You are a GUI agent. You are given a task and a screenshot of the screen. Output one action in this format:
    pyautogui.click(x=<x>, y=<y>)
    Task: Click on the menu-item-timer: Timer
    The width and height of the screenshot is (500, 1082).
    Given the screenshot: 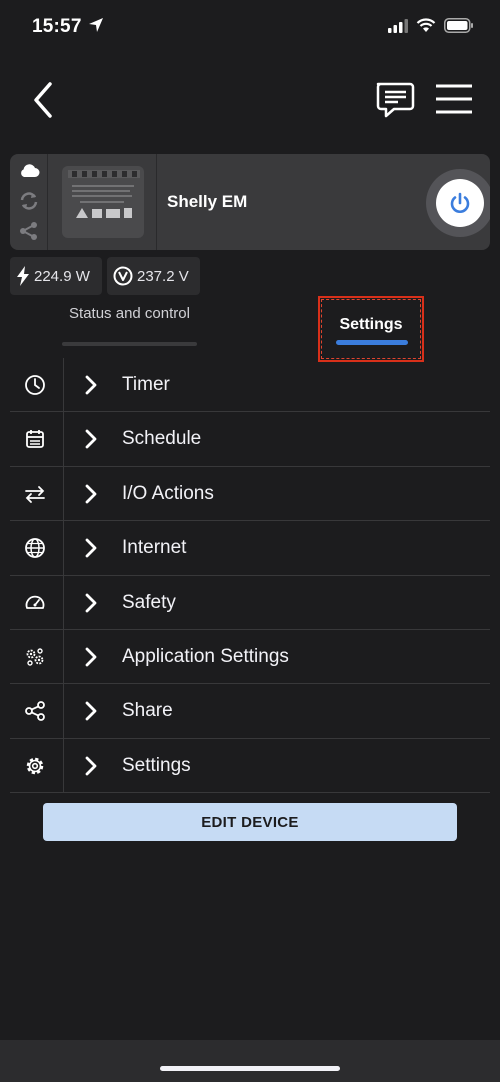 What is the action you would take?
    pyautogui.click(x=250, y=385)
    